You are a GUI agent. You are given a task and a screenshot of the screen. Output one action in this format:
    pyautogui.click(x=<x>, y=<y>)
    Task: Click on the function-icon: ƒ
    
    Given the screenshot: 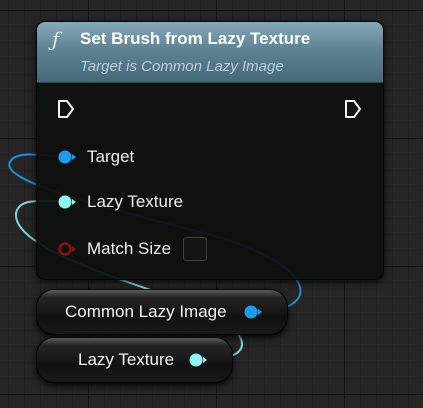 What is the action you would take?
    pyautogui.click(x=56, y=39)
    